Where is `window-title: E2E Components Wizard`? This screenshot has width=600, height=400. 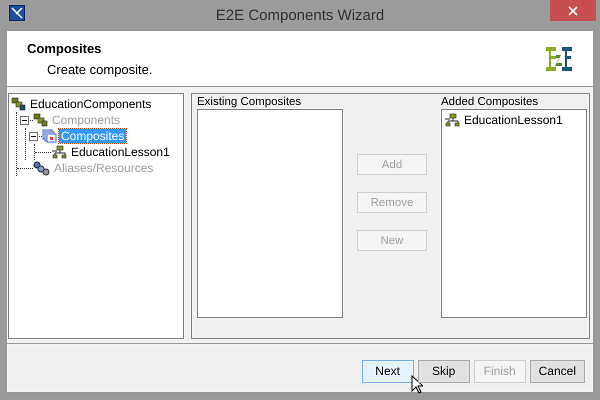 window-title: E2E Components Wizard is located at coordinates (300, 15).